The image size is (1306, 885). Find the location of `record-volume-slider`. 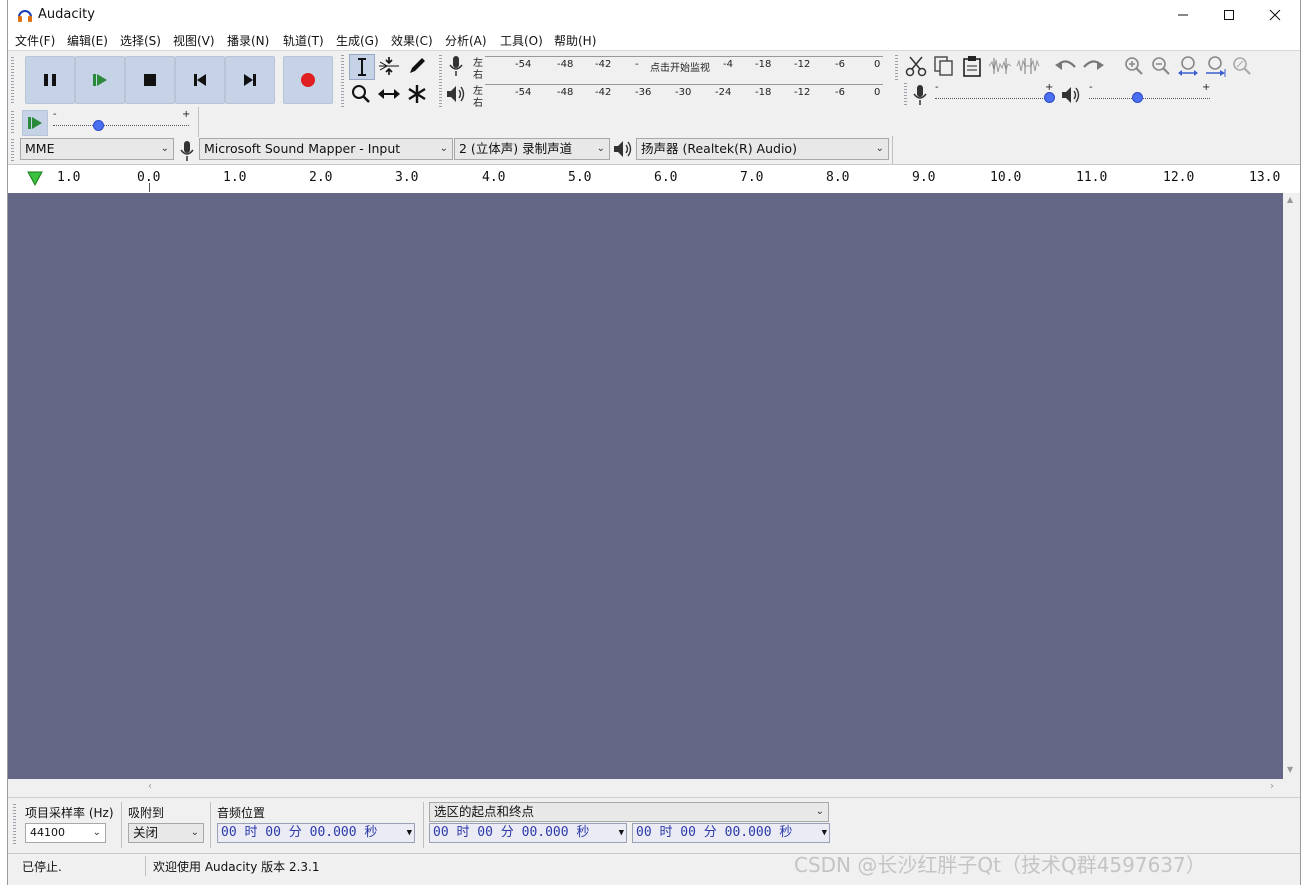

record-volume-slider is located at coordinates (992, 98).